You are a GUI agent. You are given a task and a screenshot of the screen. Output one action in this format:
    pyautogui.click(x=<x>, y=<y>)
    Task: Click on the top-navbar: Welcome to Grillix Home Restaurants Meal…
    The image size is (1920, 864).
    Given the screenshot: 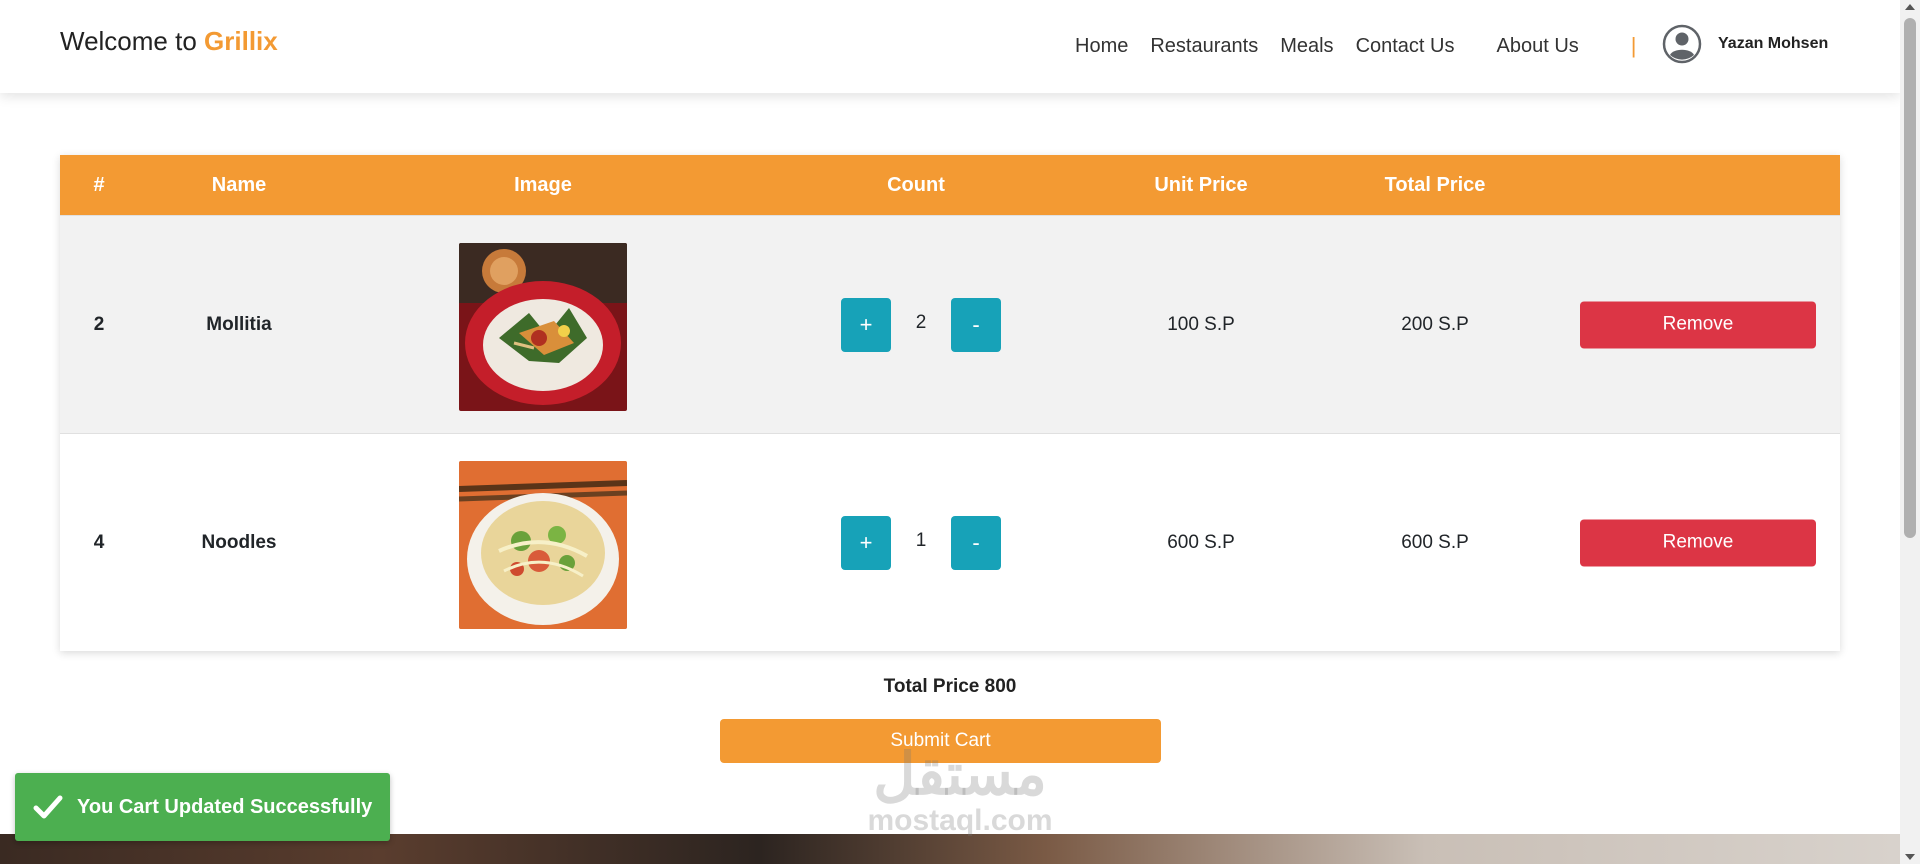 What is the action you would take?
    pyautogui.click(x=950, y=46)
    